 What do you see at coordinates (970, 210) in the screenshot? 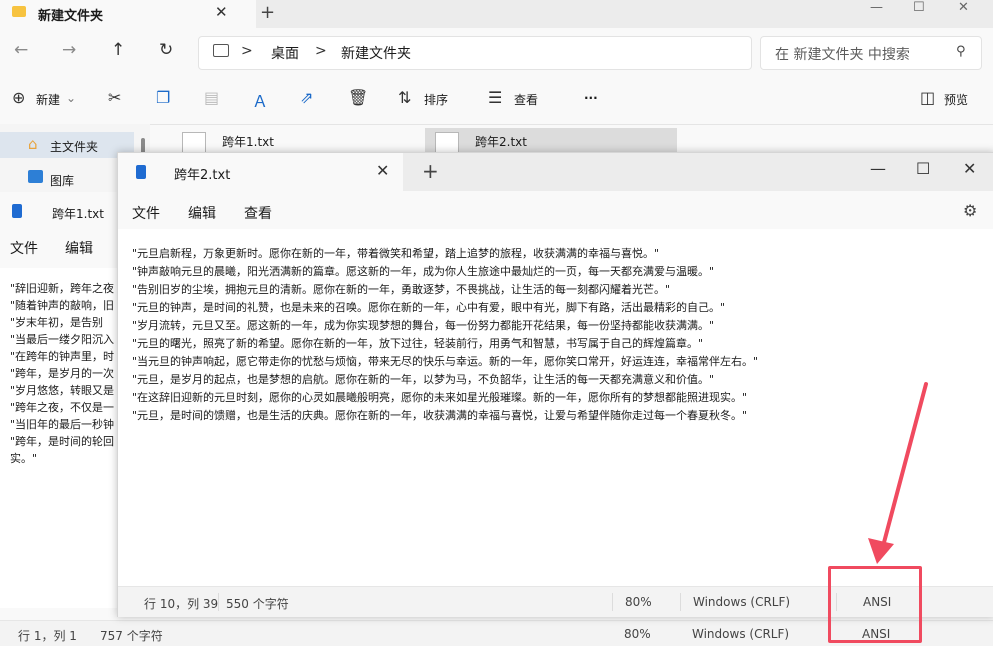
I see `gear-icon: ⚙` at bounding box center [970, 210].